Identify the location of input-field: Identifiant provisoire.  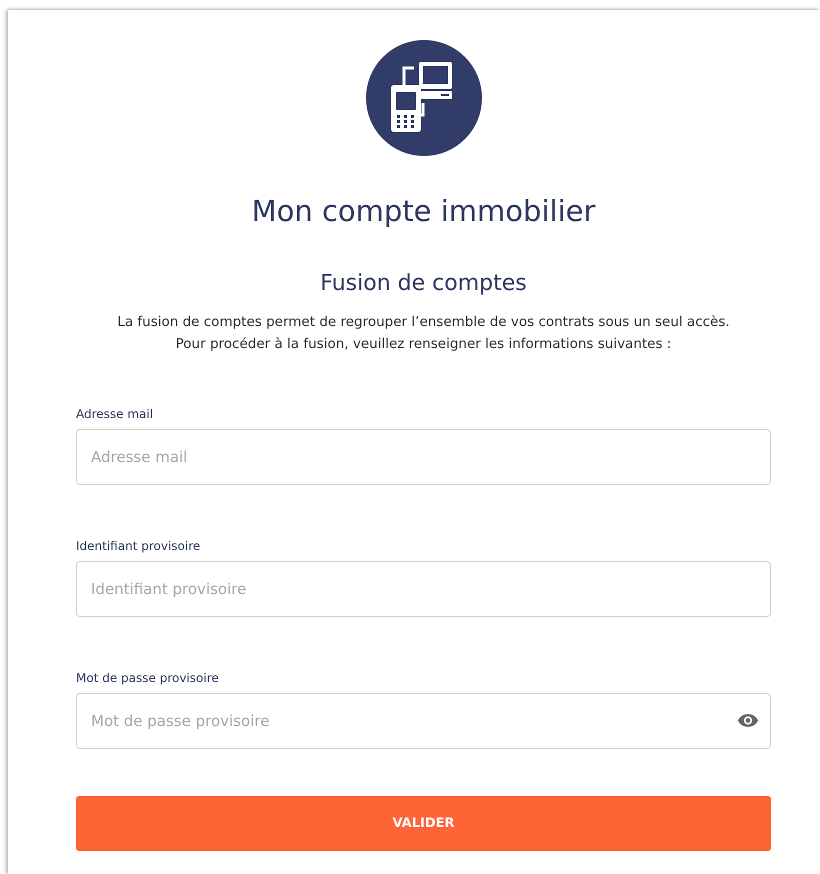
(423, 589).